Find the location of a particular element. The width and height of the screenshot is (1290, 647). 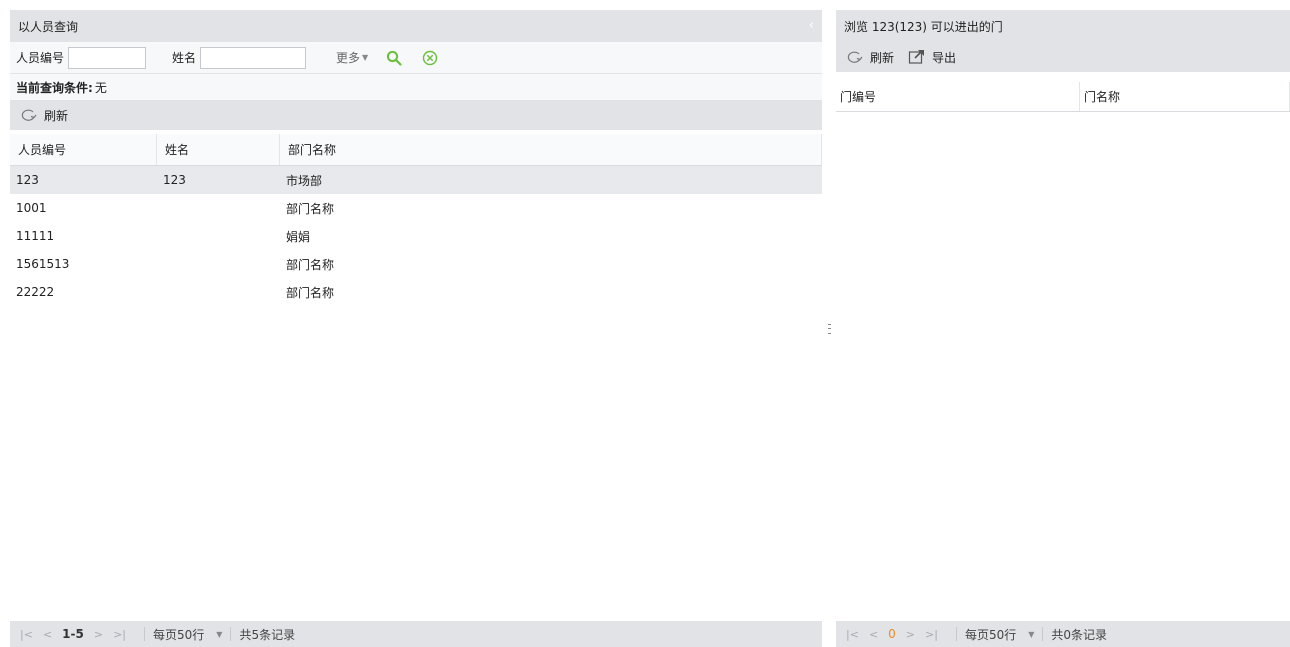

panel-header: 以人员查询 ‹ is located at coordinates (416, 26).